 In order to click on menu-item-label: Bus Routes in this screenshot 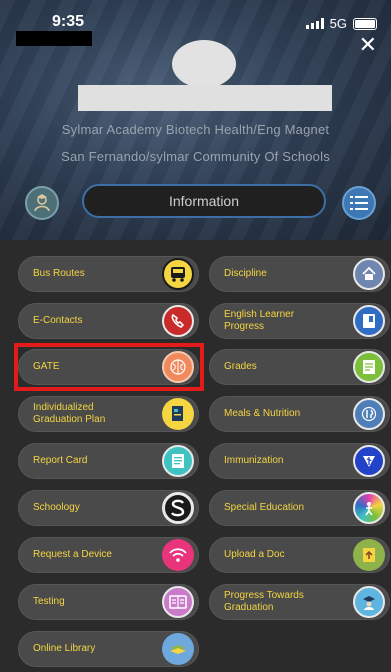, I will do `click(59, 273)`.